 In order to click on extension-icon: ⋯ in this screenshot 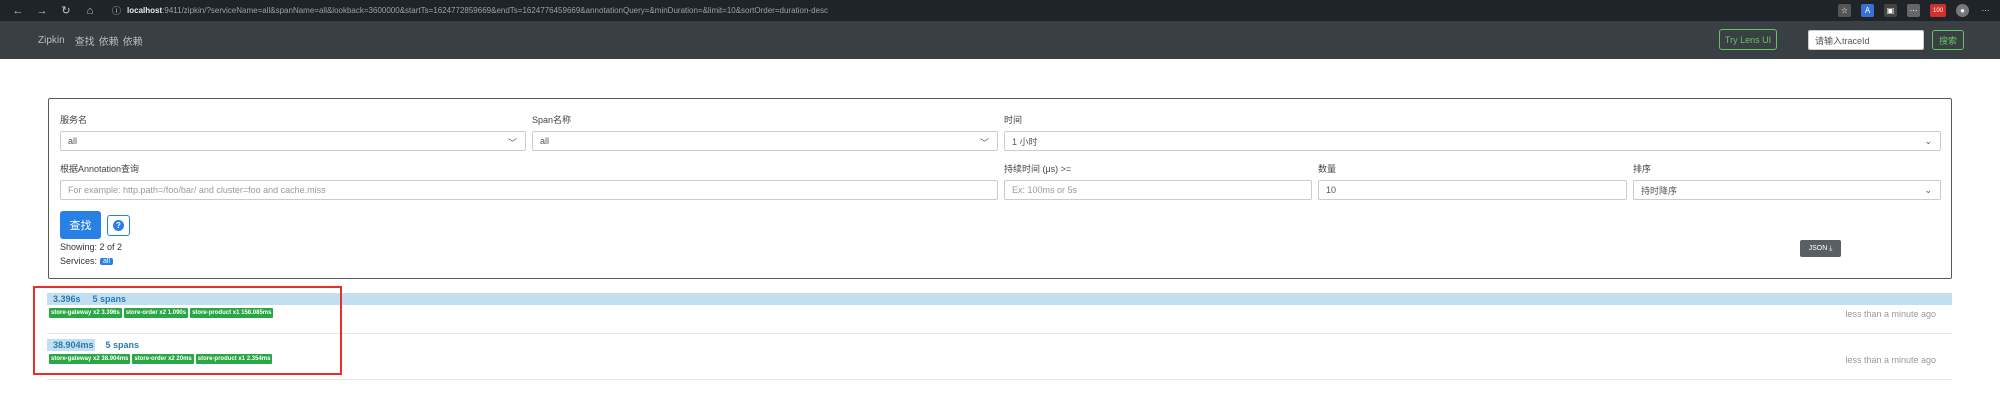, I will do `click(1913, 10)`.